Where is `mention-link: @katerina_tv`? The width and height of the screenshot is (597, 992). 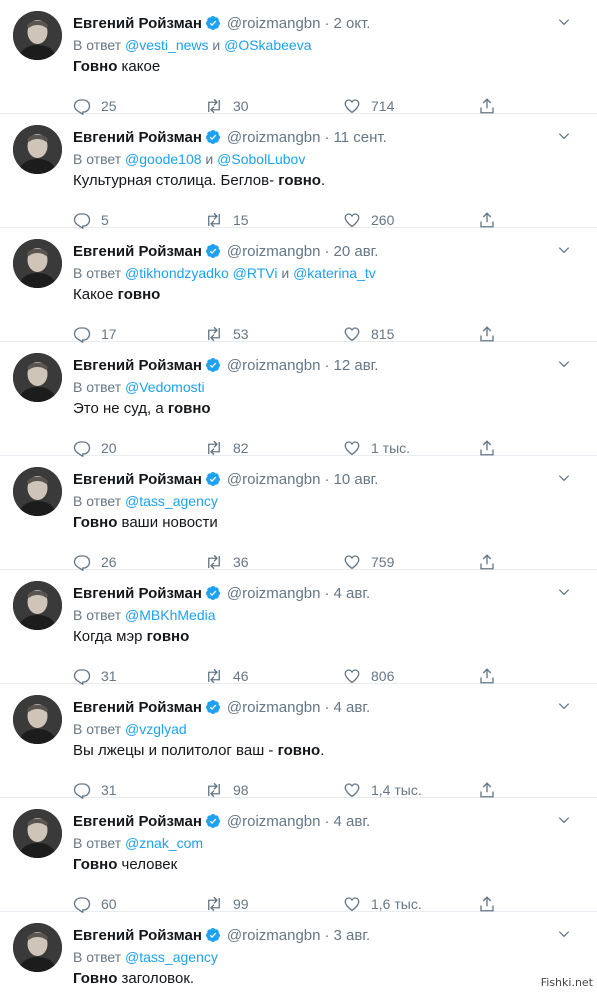 mention-link: @katerina_tv is located at coordinates (334, 273).